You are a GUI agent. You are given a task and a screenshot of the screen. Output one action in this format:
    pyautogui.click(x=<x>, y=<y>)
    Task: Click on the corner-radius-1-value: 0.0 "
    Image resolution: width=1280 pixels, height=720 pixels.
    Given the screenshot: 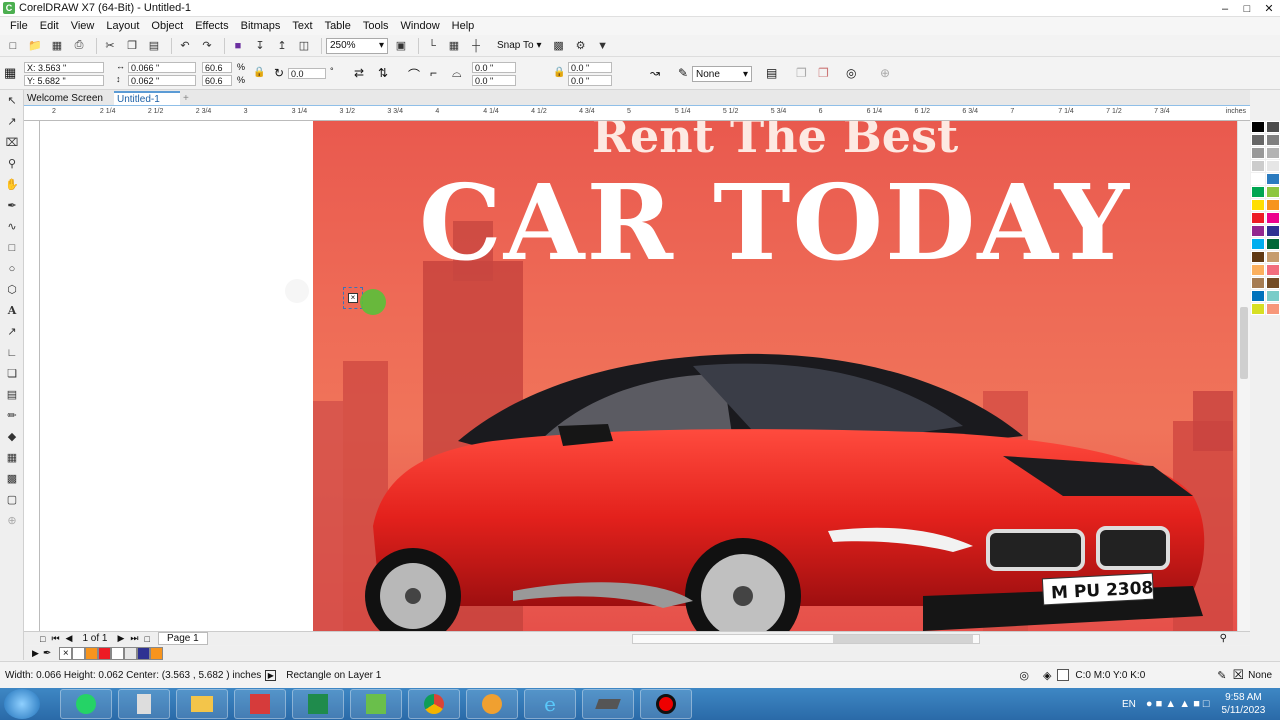 What is the action you would take?
    pyautogui.click(x=494, y=67)
    